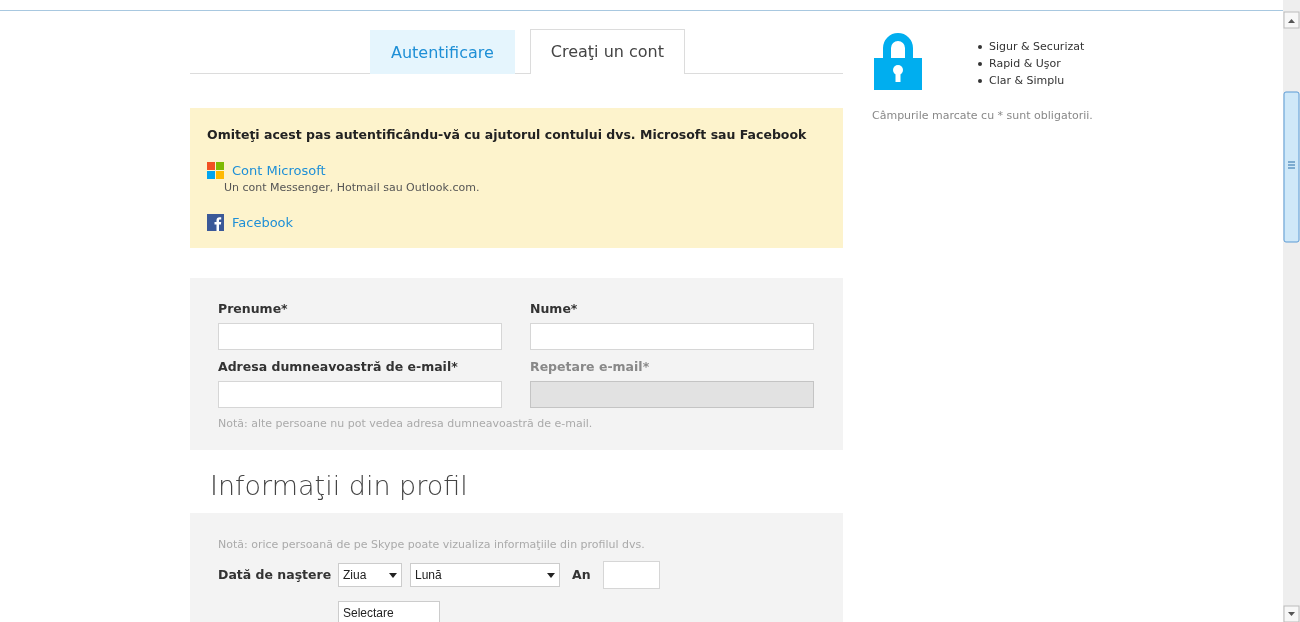  I want to click on signin-title: Omiteţi acest pas autentificându-vă cu ajutorul contului dvs. Microsoft sau Facebook, so click(507, 135).